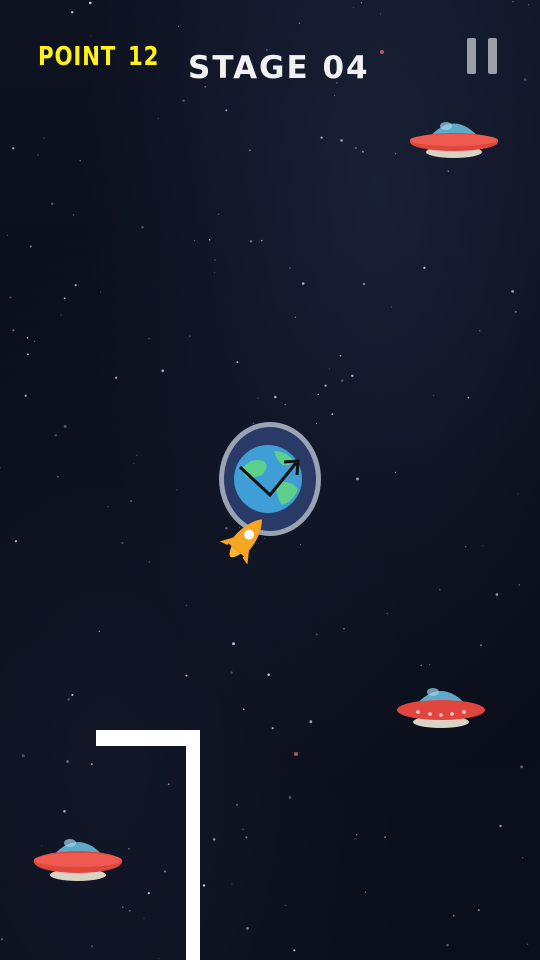 The width and height of the screenshot is (540, 960). Describe the element at coordinates (454, 140) in the screenshot. I see `ufo-icon` at that location.